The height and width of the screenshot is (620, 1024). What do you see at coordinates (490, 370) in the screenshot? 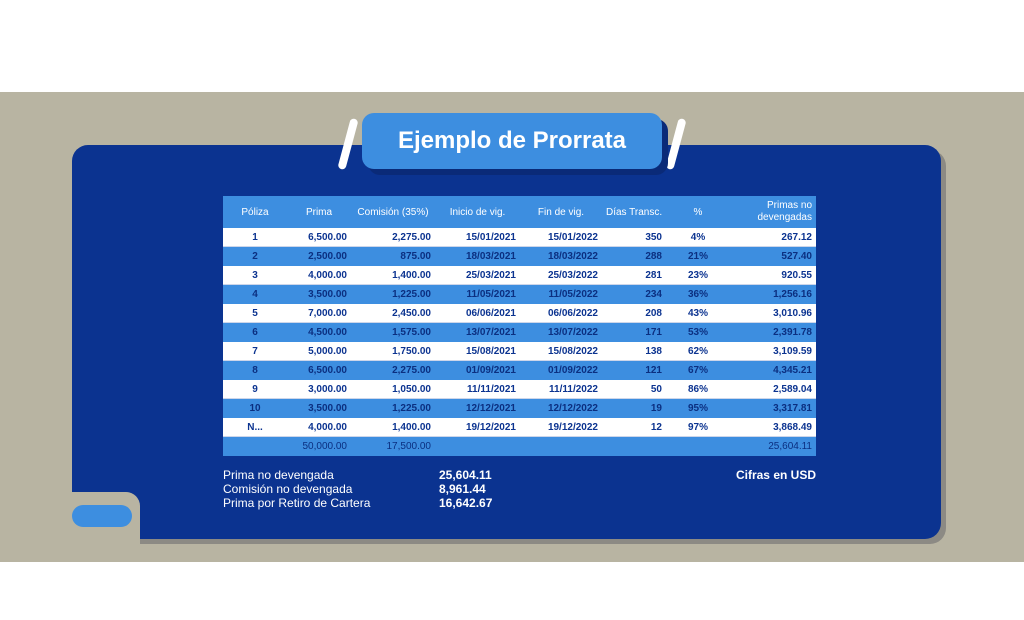
I see `table-cell: 01/09/2021` at bounding box center [490, 370].